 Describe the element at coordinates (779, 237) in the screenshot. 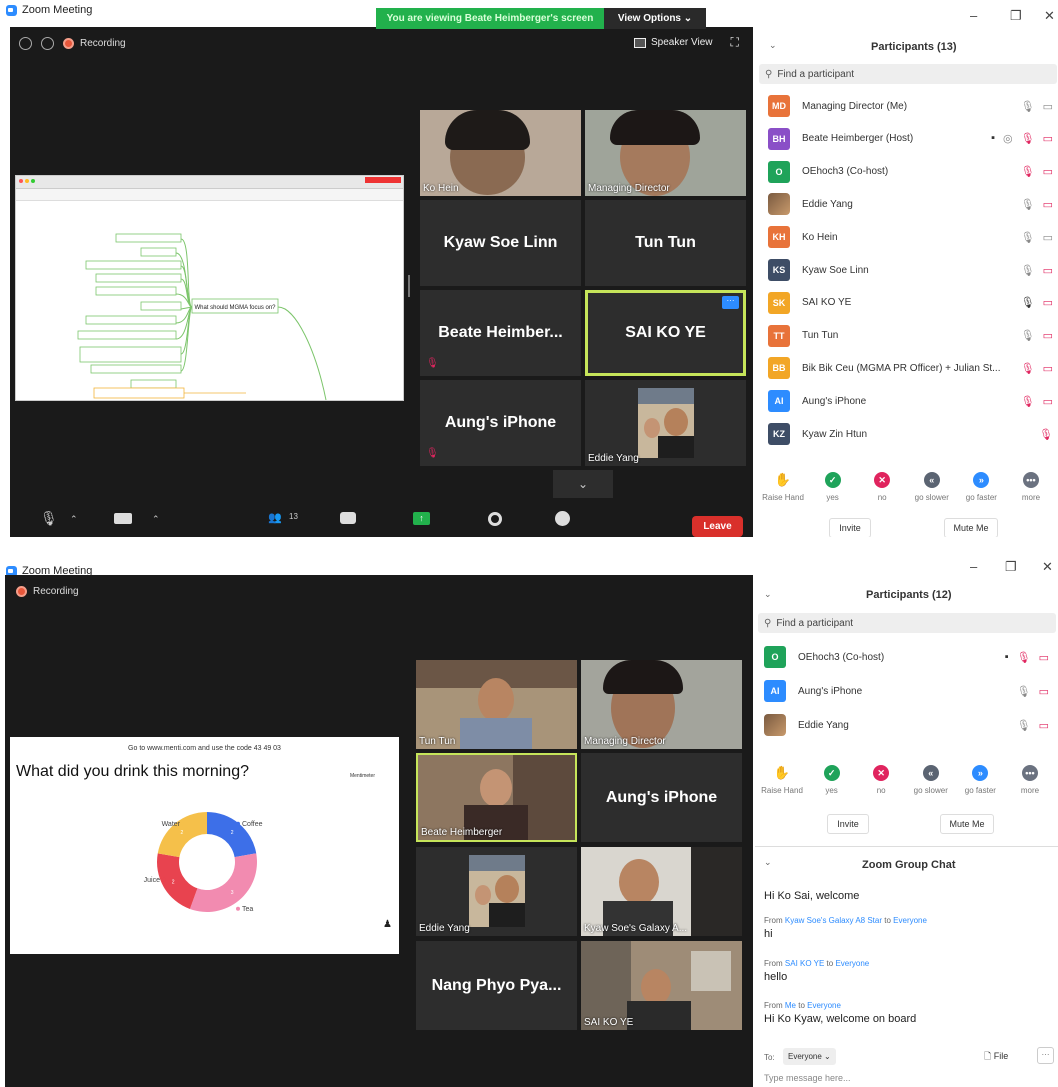

I see `avatar: KH` at that location.